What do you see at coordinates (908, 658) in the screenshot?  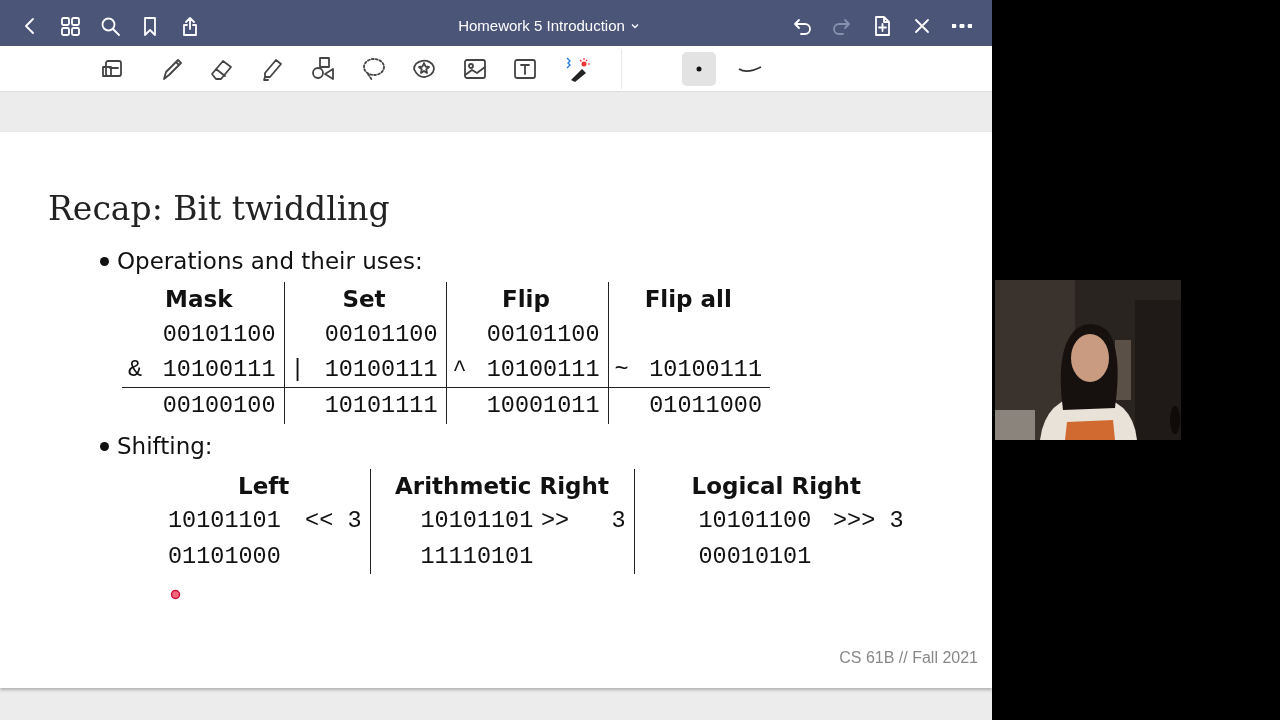 I see `slide-footer: CS 61B // Fall 2021` at bounding box center [908, 658].